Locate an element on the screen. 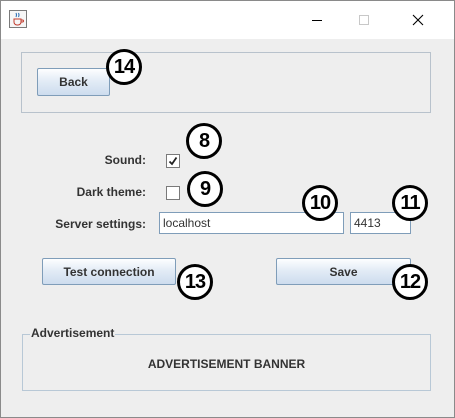 The width and height of the screenshot is (455, 418). back-button: Back is located at coordinates (73, 82).